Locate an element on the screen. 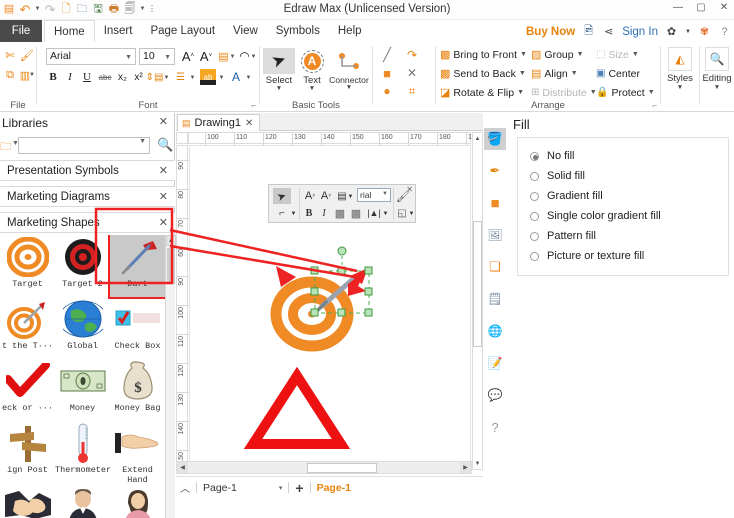 This screenshot has width=734, height=518. scroll-up-arrow: ▲ is located at coordinates (477, 138).